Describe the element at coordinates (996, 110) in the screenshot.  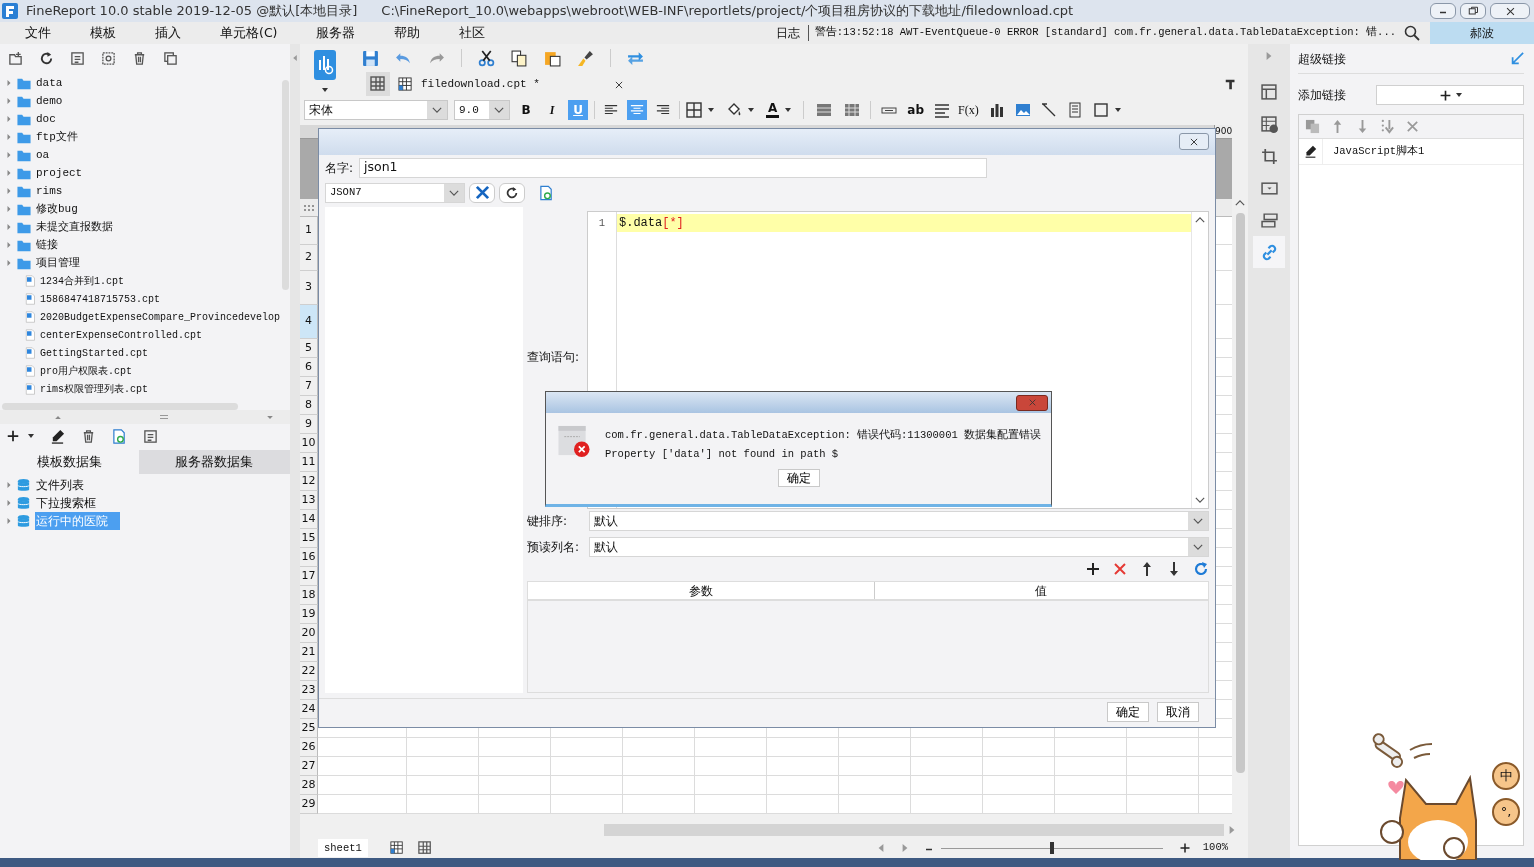
I see `chart-icon` at that location.